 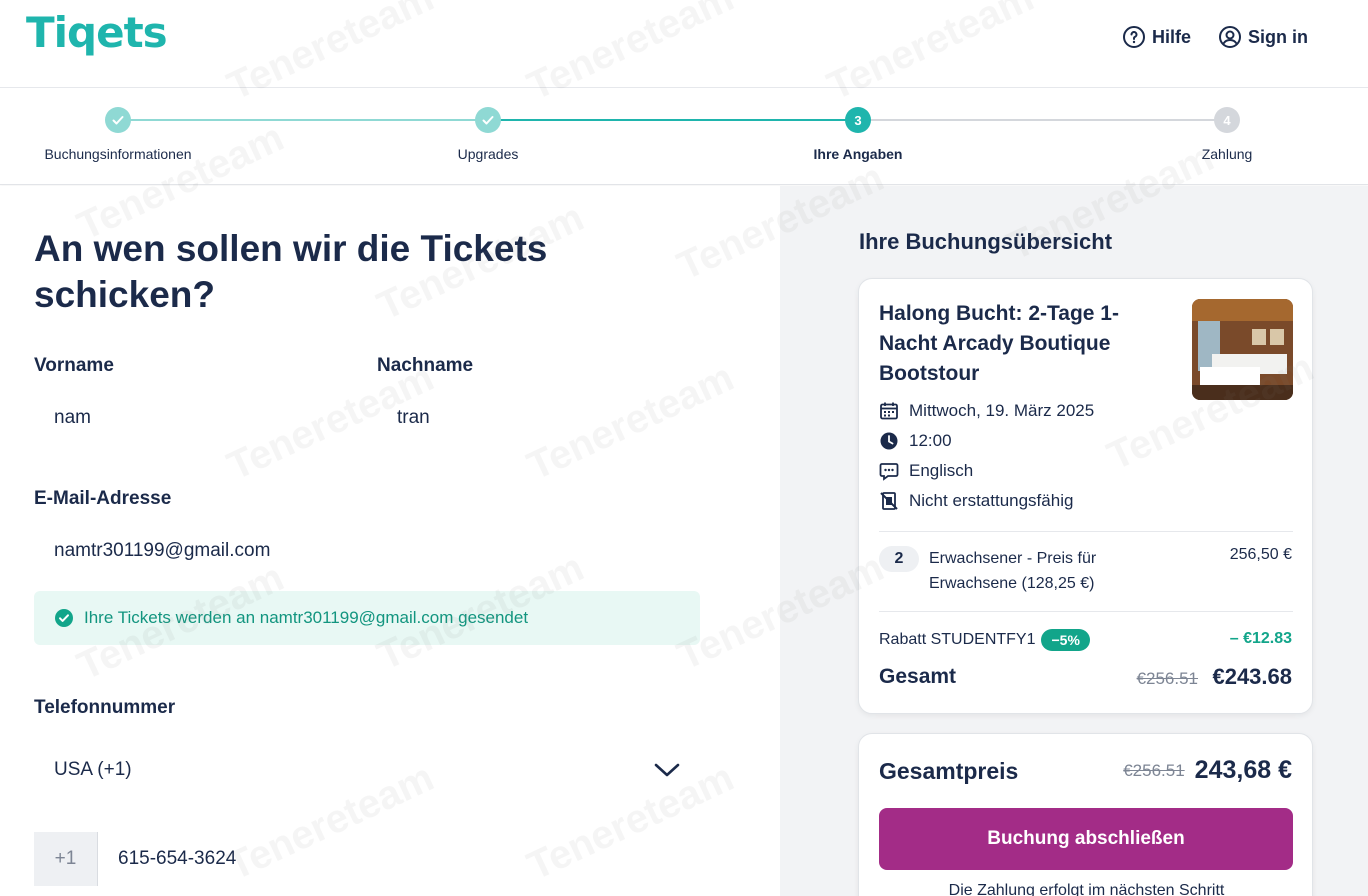 I want to click on top-header: Tiqets Hilfe Sign in, so click(x=684, y=44).